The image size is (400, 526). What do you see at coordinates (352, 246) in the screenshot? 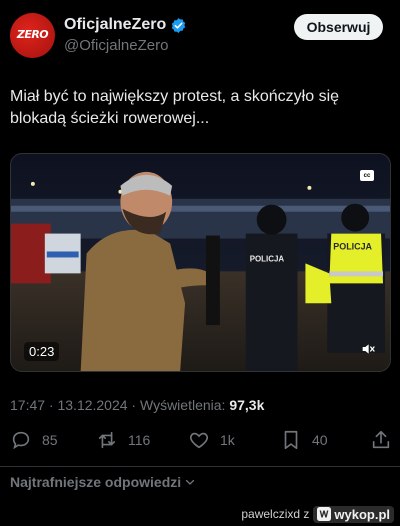
I see `police-vest-text: POLICJA` at bounding box center [352, 246].